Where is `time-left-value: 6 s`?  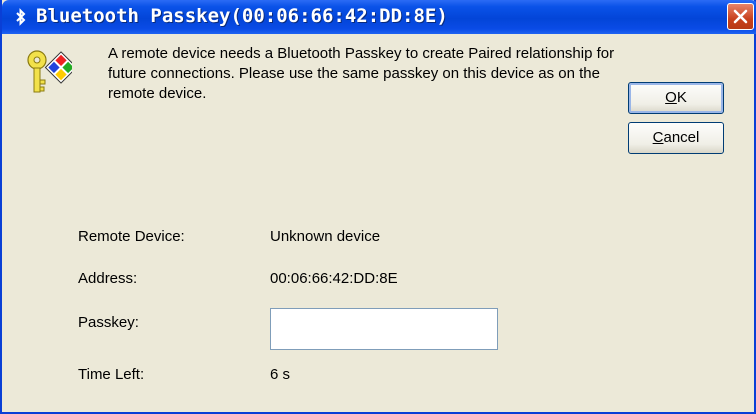
time-left-value: 6 s is located at coordinates (280, 374).